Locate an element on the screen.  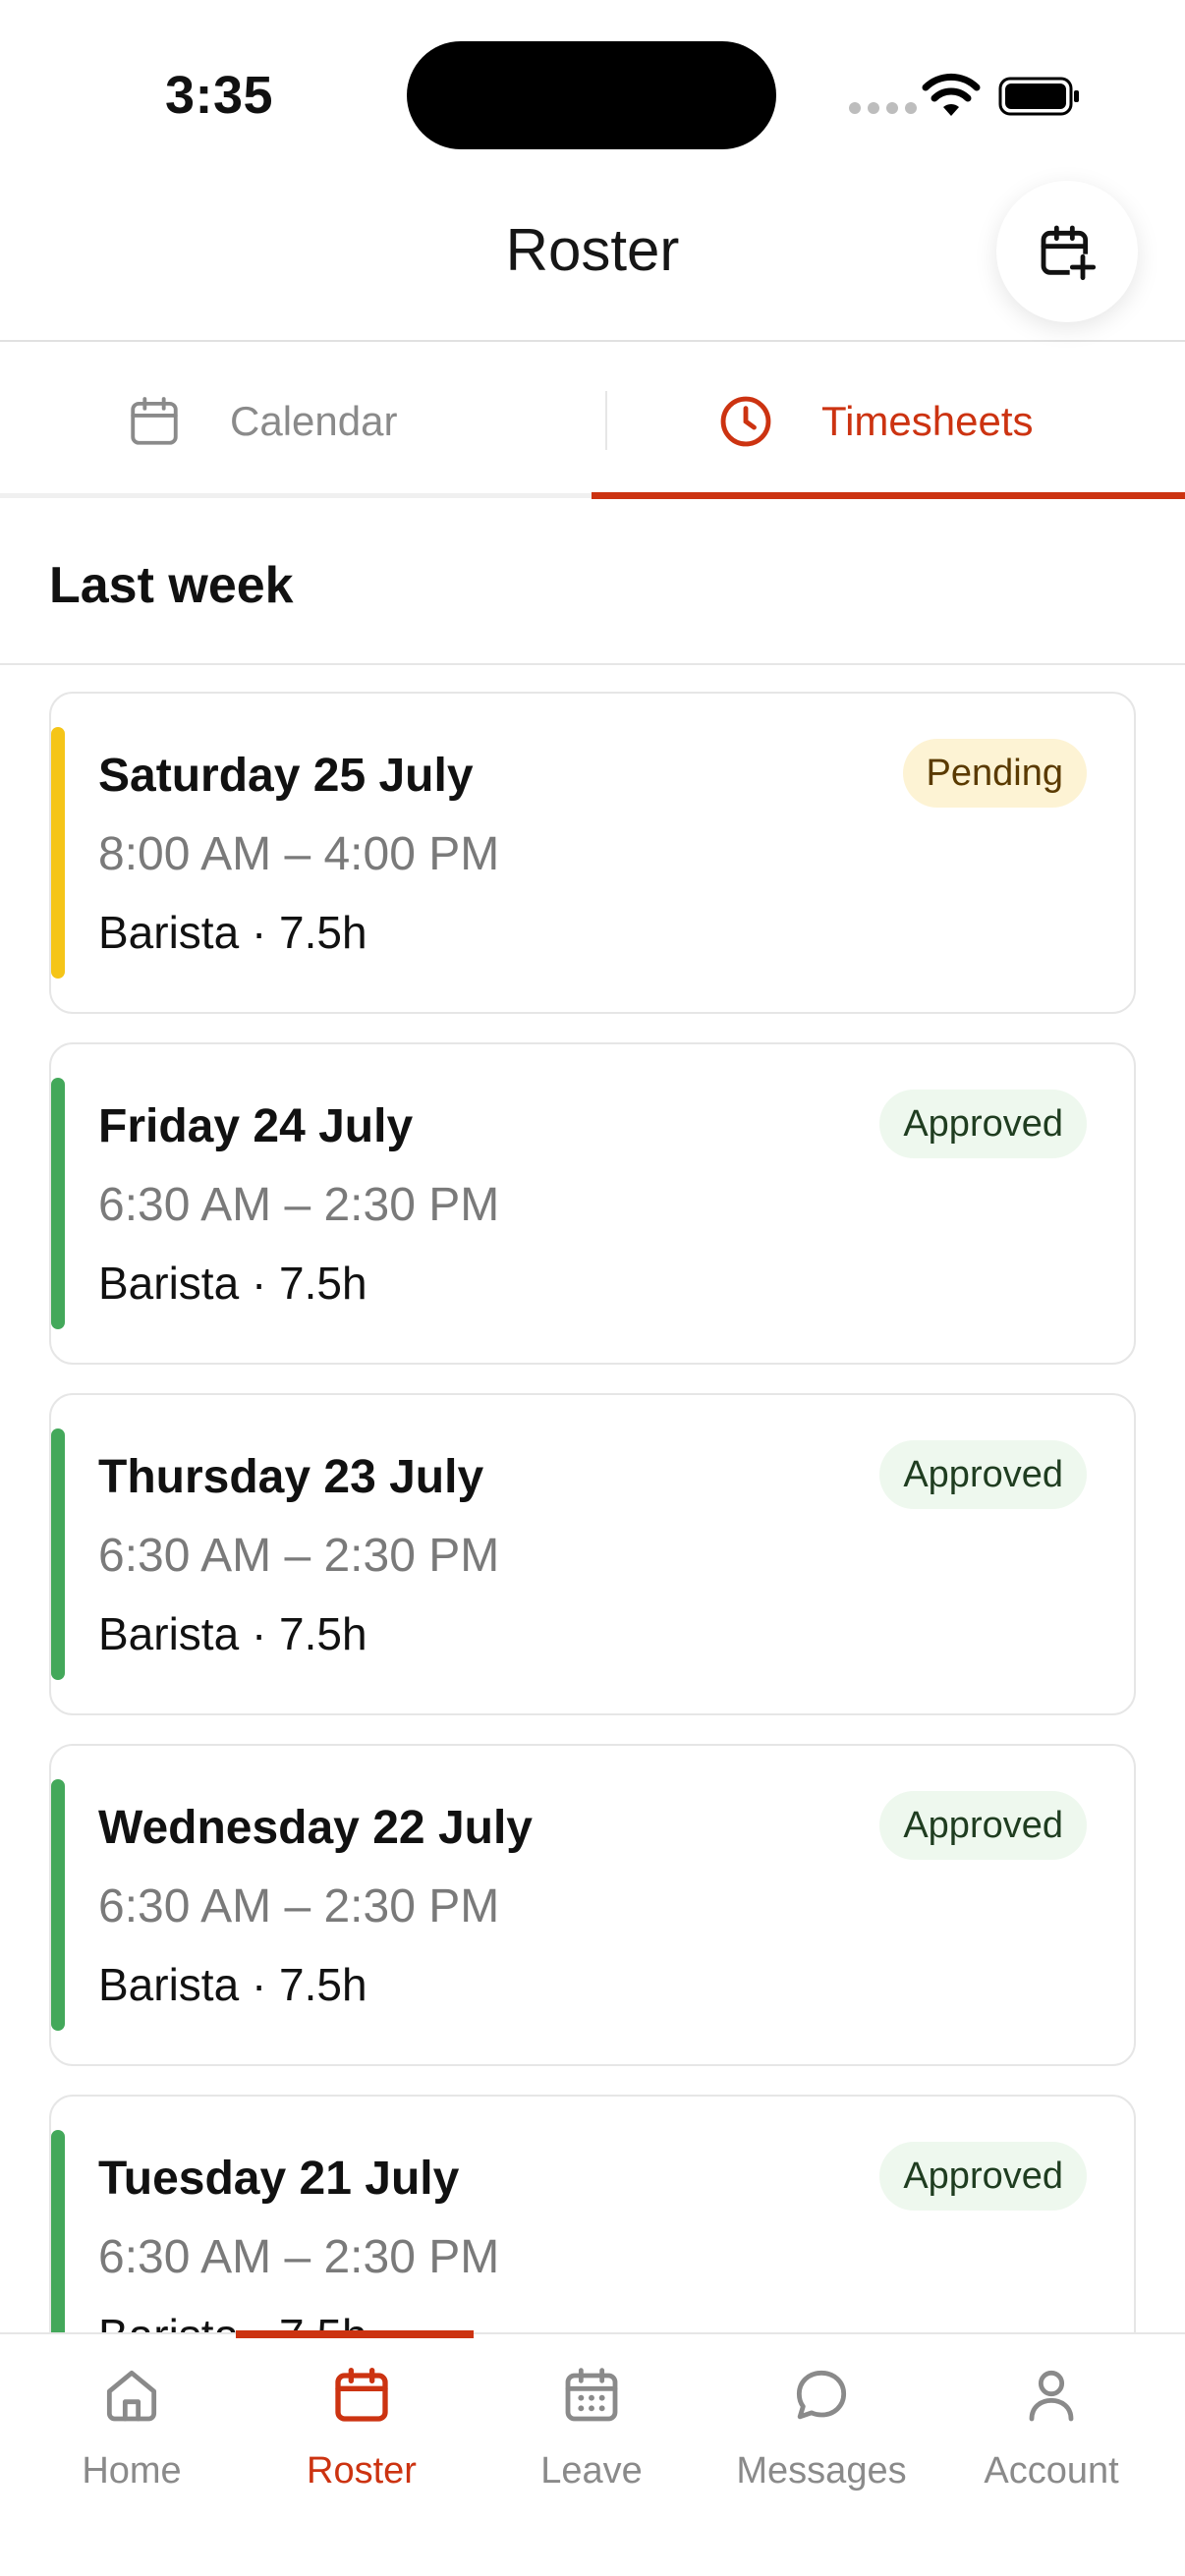
nav-roster: Roster is located at coordinates (362, 2442).